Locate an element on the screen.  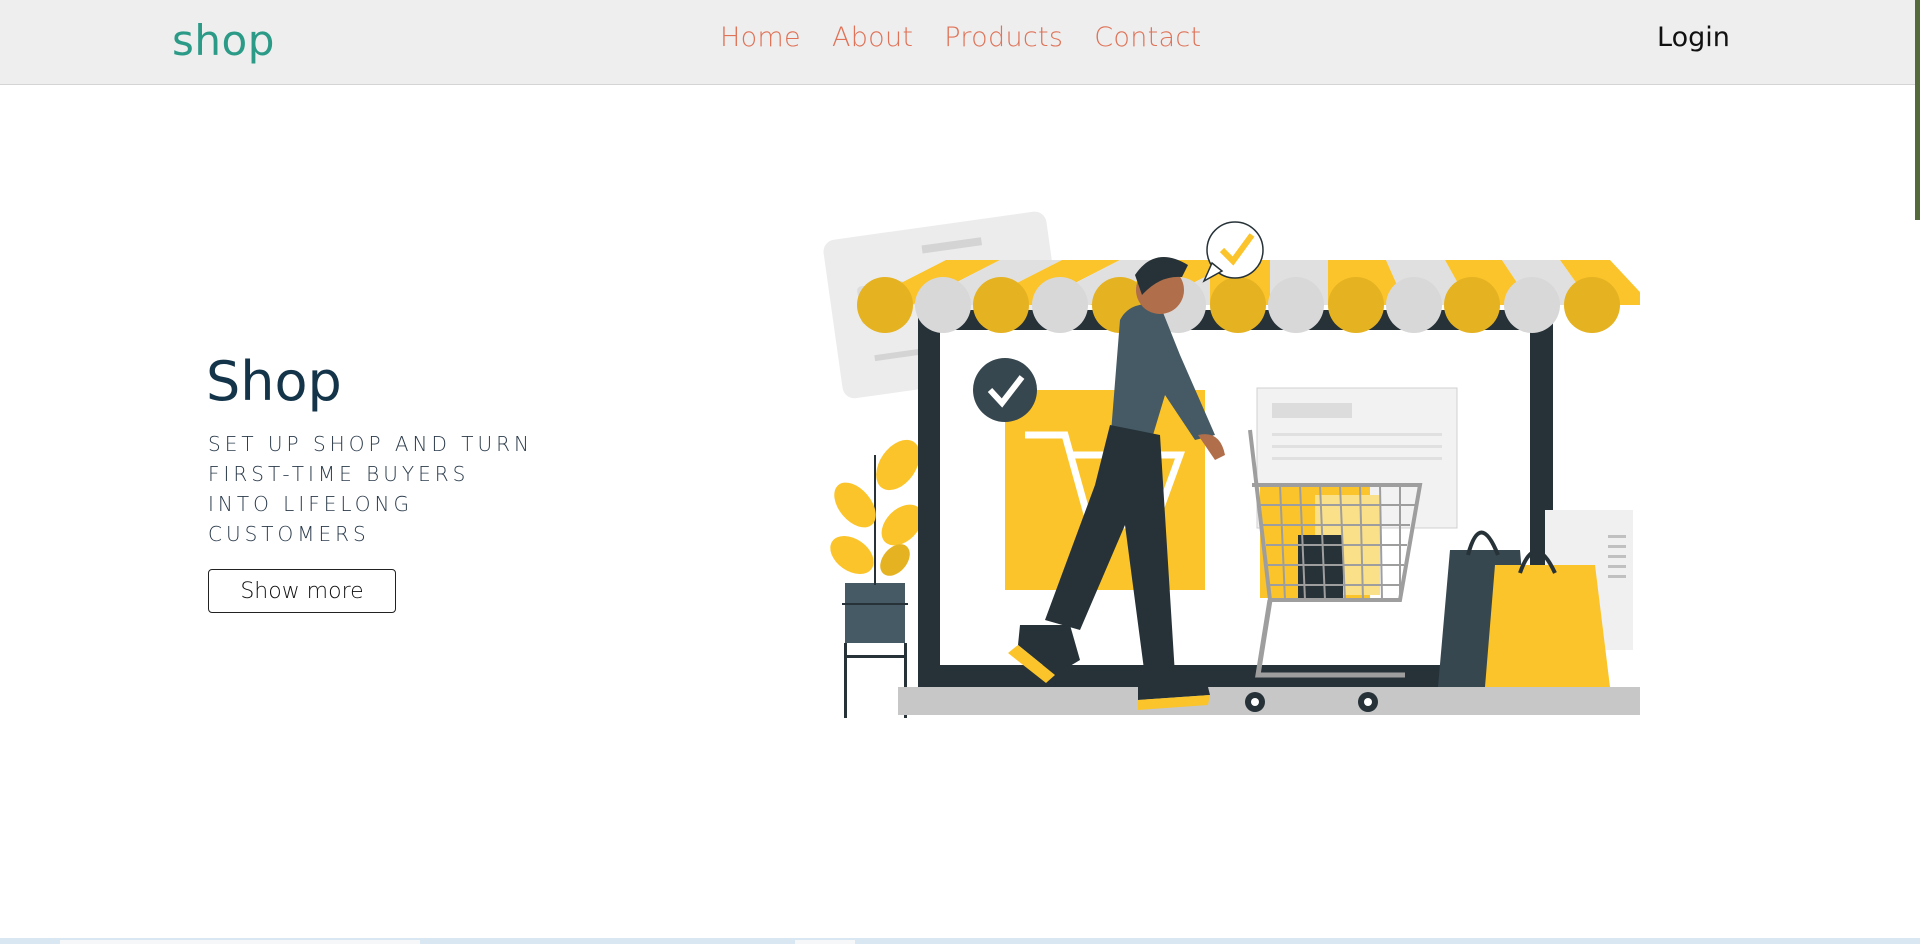
login-link: Login is located at coordinates (1693, 37).